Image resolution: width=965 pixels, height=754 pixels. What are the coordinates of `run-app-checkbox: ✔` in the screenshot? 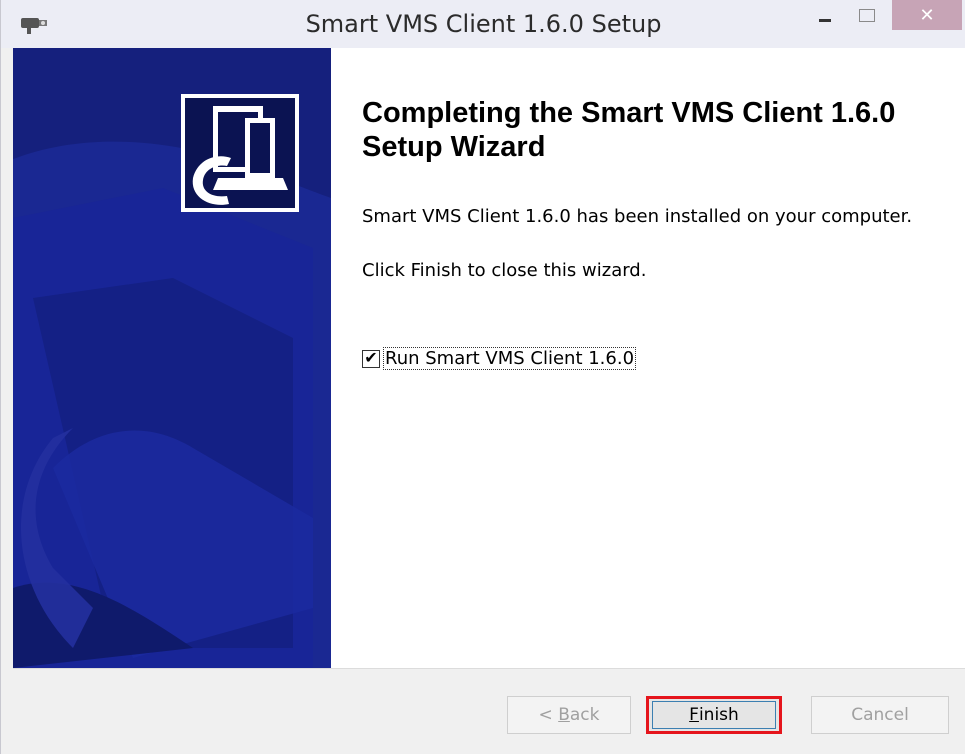 It's located at (371, 358).